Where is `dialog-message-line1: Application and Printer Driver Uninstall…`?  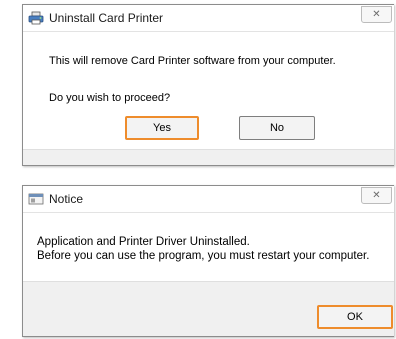 dialog-message-line1: Application and Printer Driver Uninstall… is located at coordinates (143, 242).